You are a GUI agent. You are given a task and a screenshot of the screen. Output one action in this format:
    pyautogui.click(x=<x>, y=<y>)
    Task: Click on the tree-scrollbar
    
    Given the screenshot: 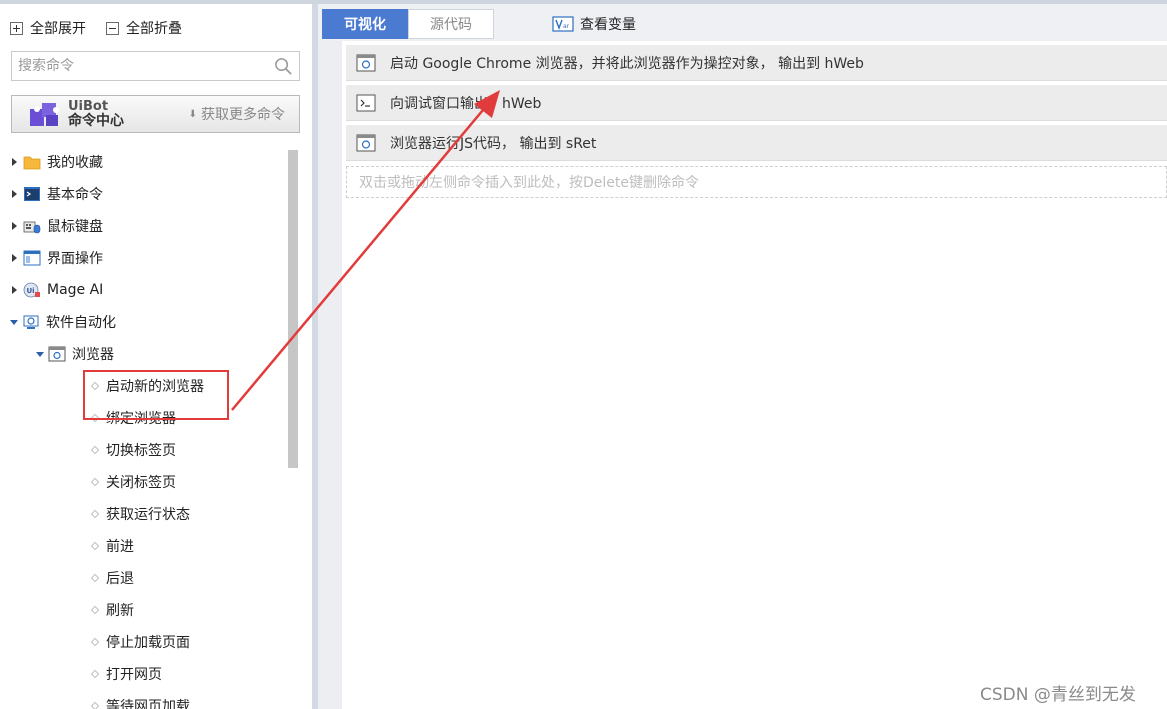 What is the action you would take?
    pyautogui.click(x=293, y=309)
    